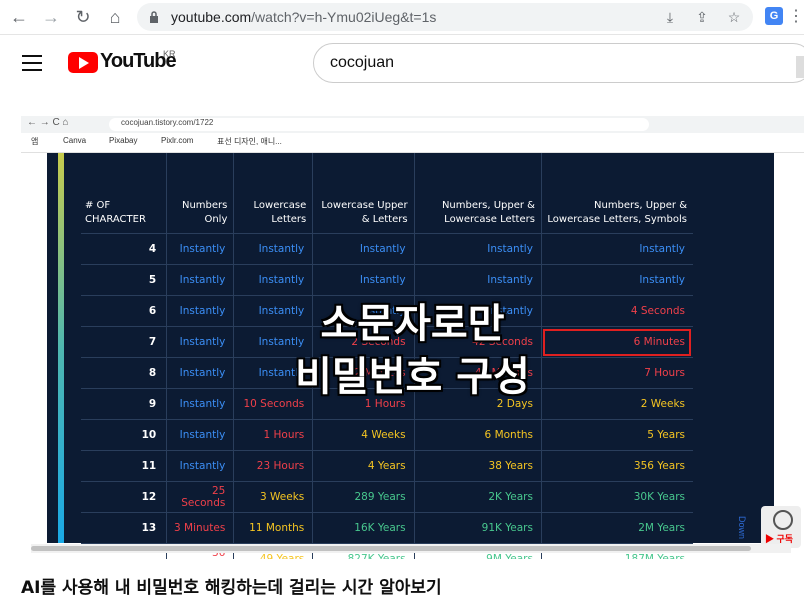  Describe the element at coordinates (200, 528) in the screenshot. I see `crack-time-cell: 3 Minutes` at that location.